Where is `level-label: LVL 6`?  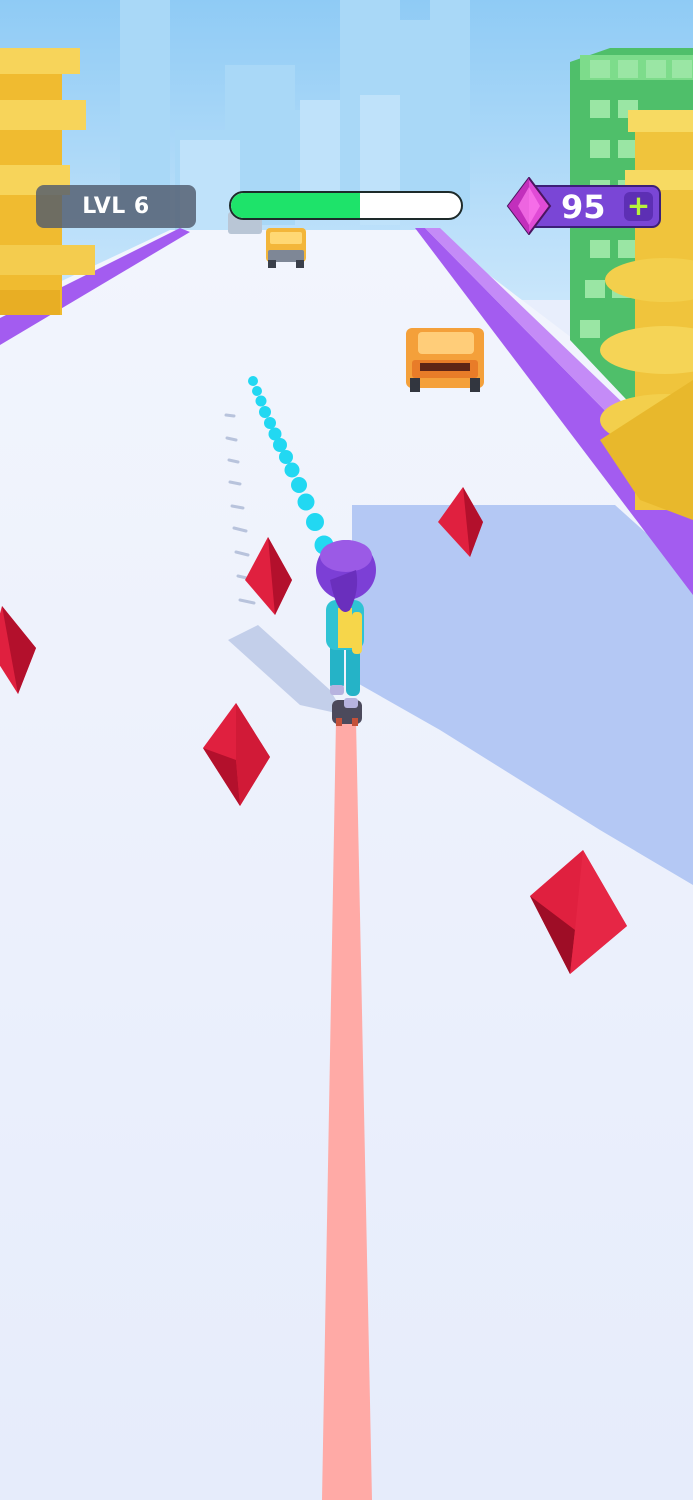 level-label: LVL 6 is located at coordinates (116, 206).